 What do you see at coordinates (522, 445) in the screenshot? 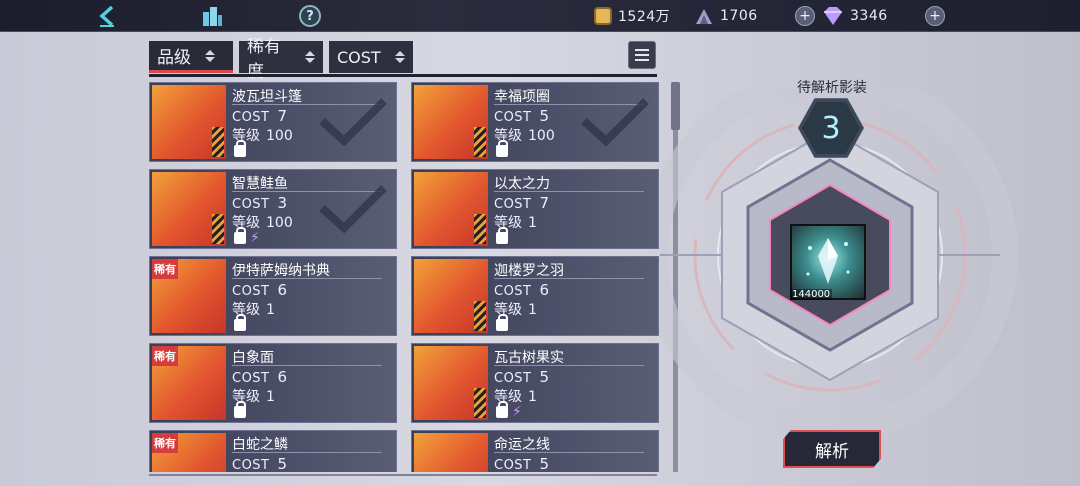
I see `item-name: 命运之线` at bounding box center [522, 445].